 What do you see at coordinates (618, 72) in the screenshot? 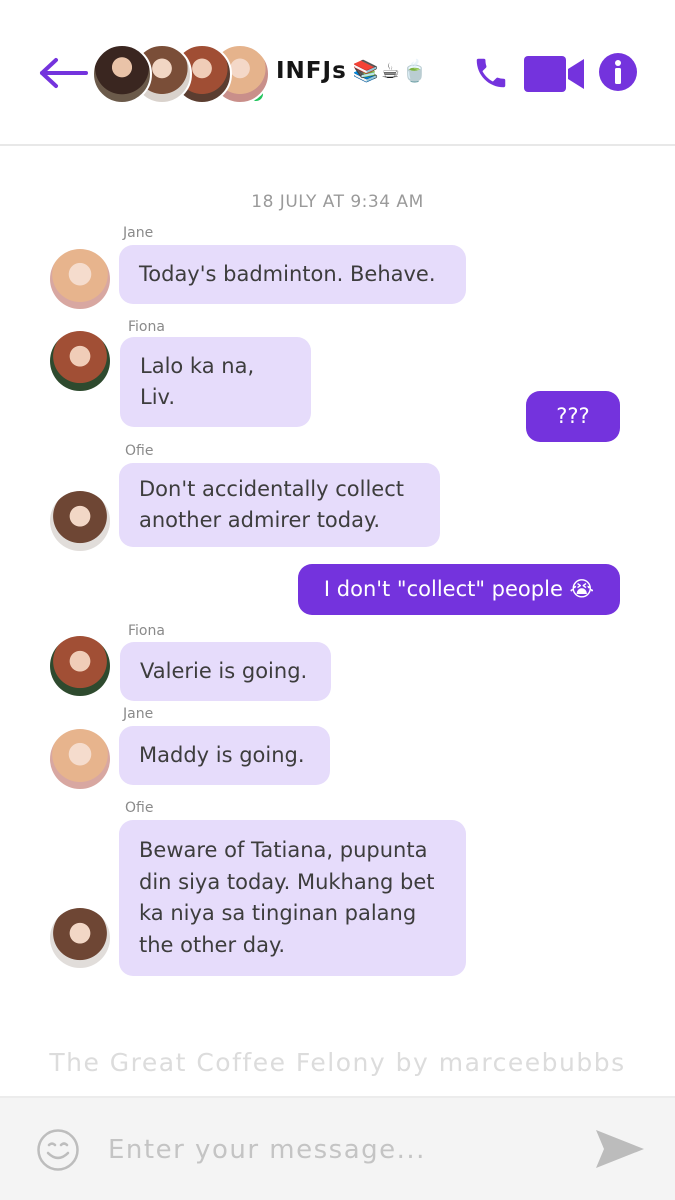
I see `info-icon` at bounding box center [618, 72].